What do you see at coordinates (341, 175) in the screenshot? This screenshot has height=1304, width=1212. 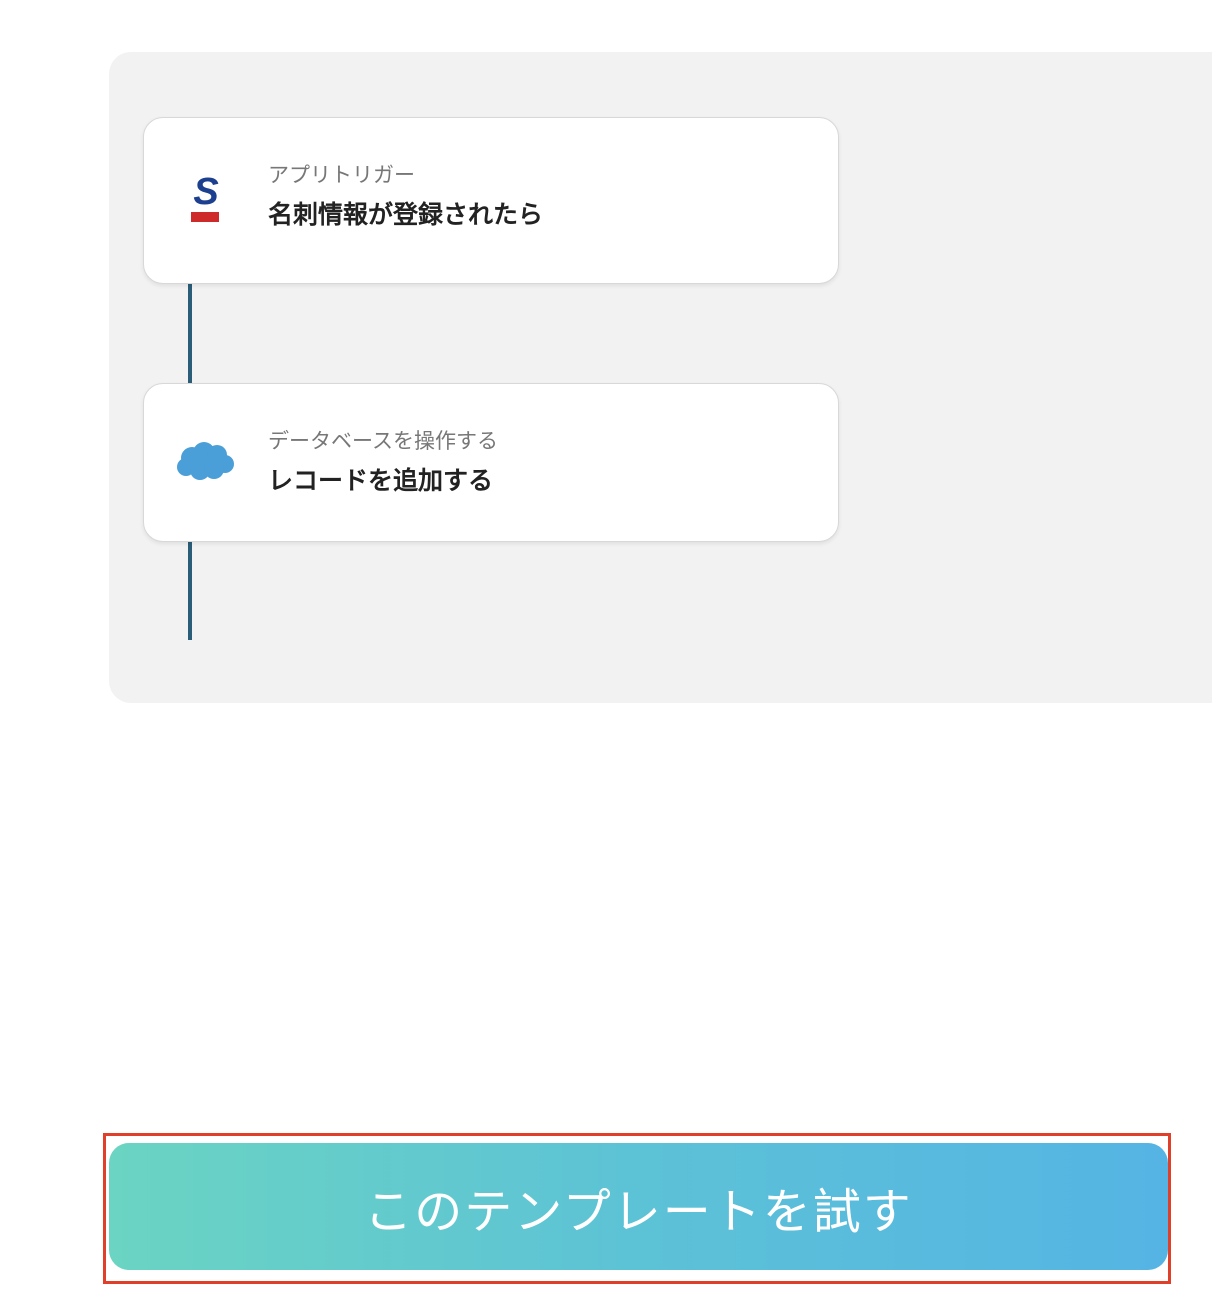 I see `step-subtitle: アプリトリガー` at bounding box center [341, 175].